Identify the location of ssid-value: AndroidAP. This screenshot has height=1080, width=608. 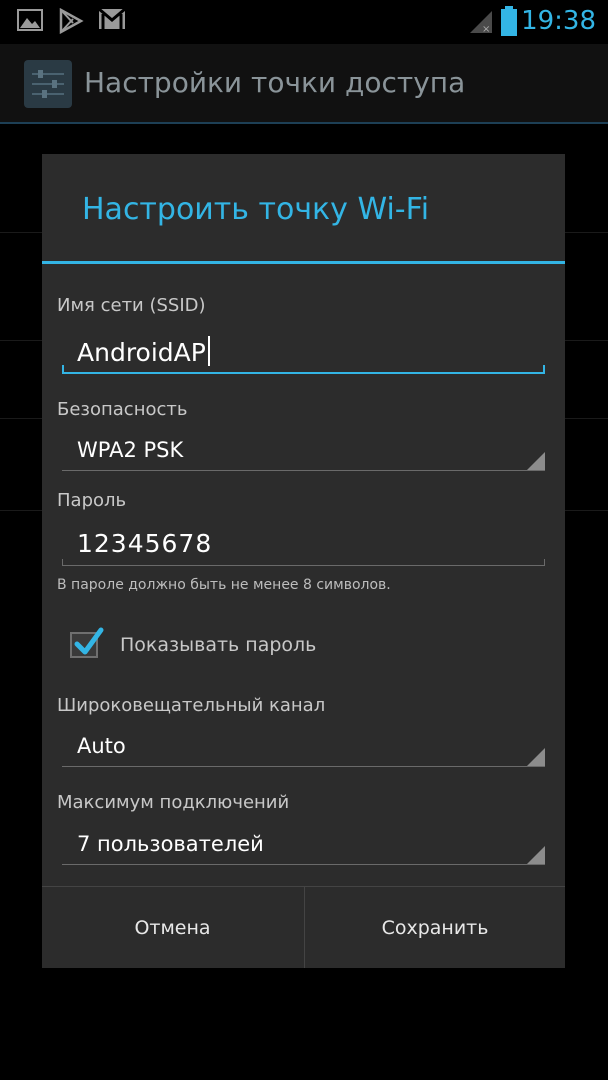
(141, 352).